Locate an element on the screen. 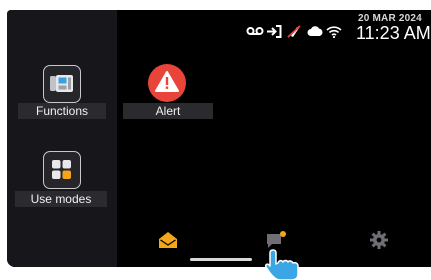  intercom-device-icon is located at coordinates (61, 83).